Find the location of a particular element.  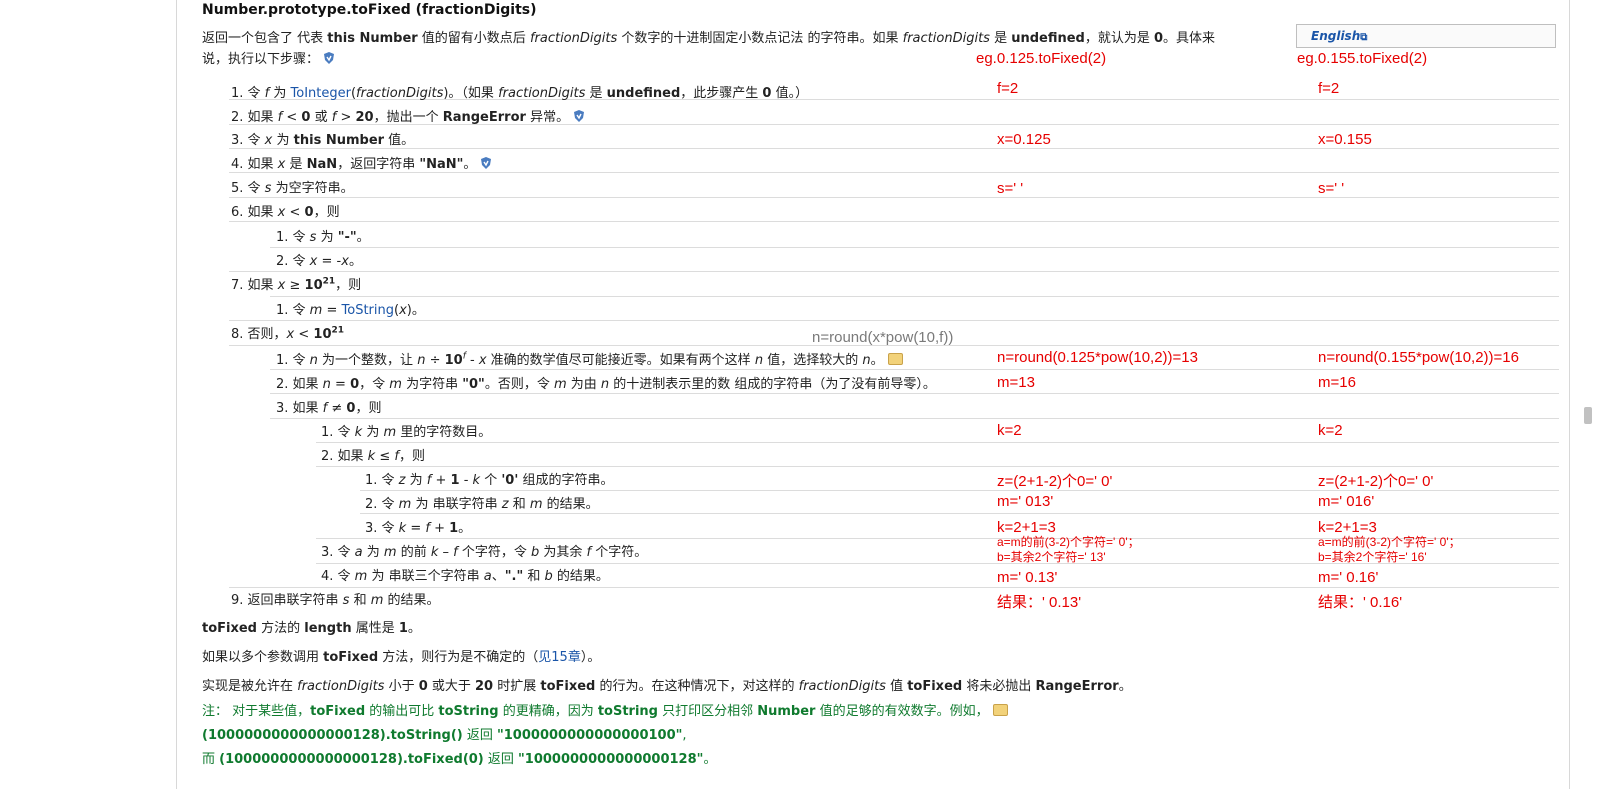

annotation-b-s: s=' ' is located at coordinates (1331, 188).